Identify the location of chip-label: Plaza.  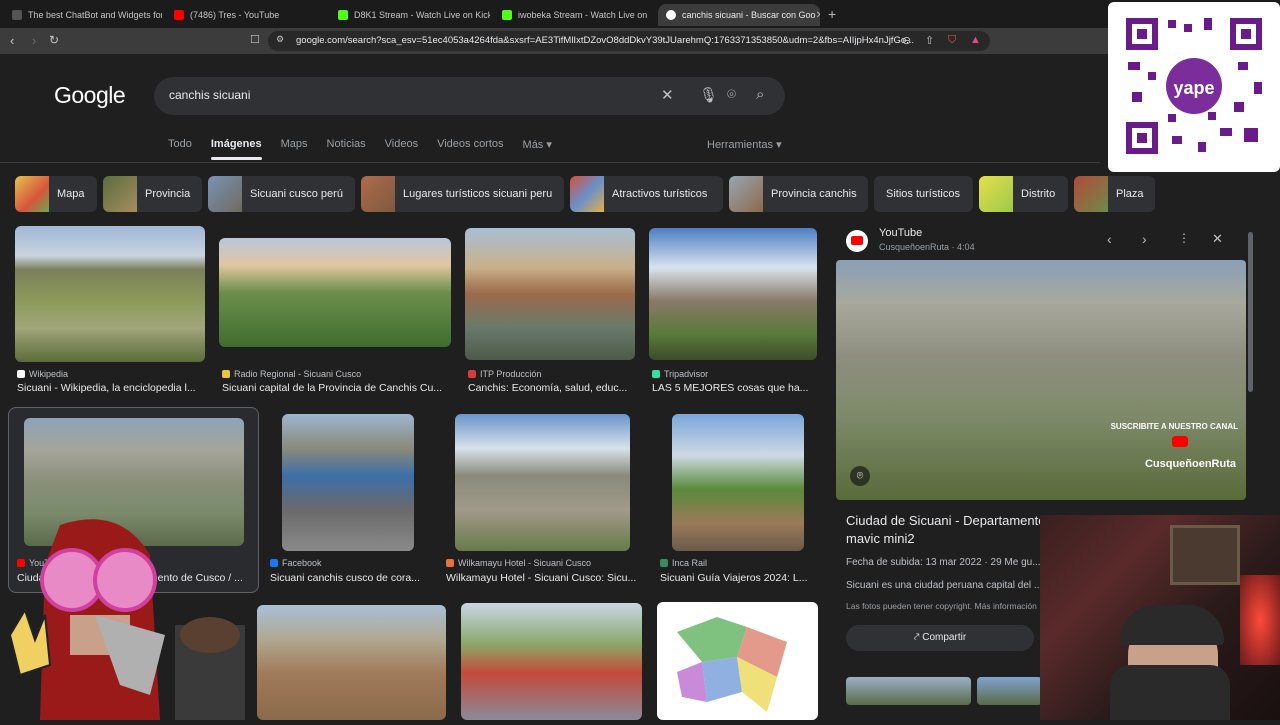
(1130, 194).